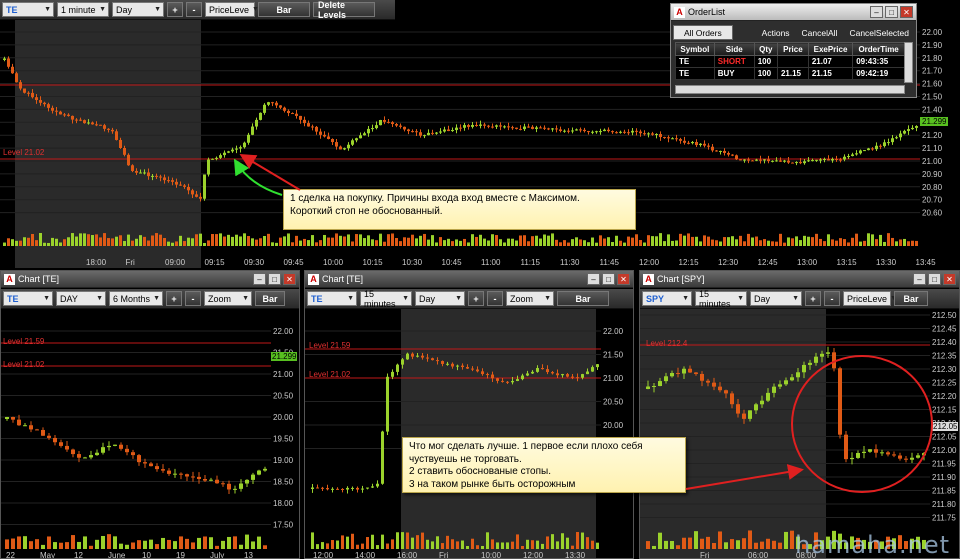  I want to click on delete-levels-button: Delete Levels, so click(344, 10).